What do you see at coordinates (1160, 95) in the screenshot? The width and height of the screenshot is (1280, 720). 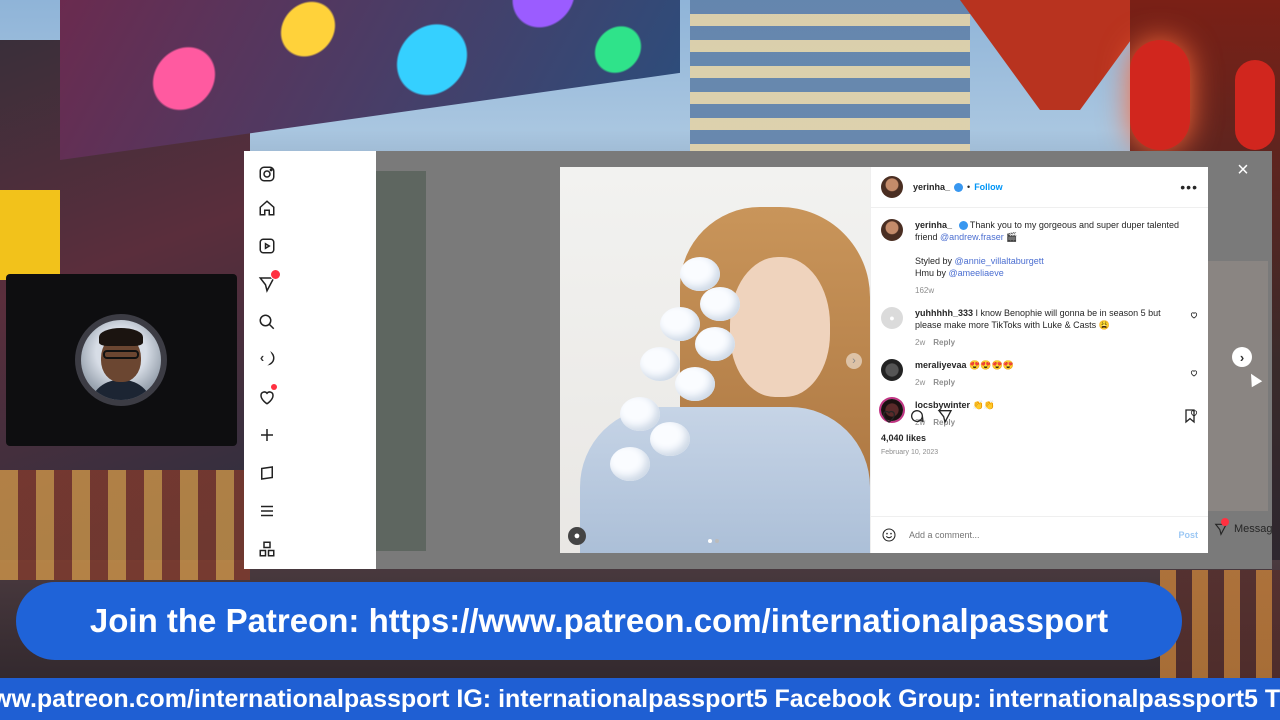 I see `red-lantern` at bounding box center [1160, 95].